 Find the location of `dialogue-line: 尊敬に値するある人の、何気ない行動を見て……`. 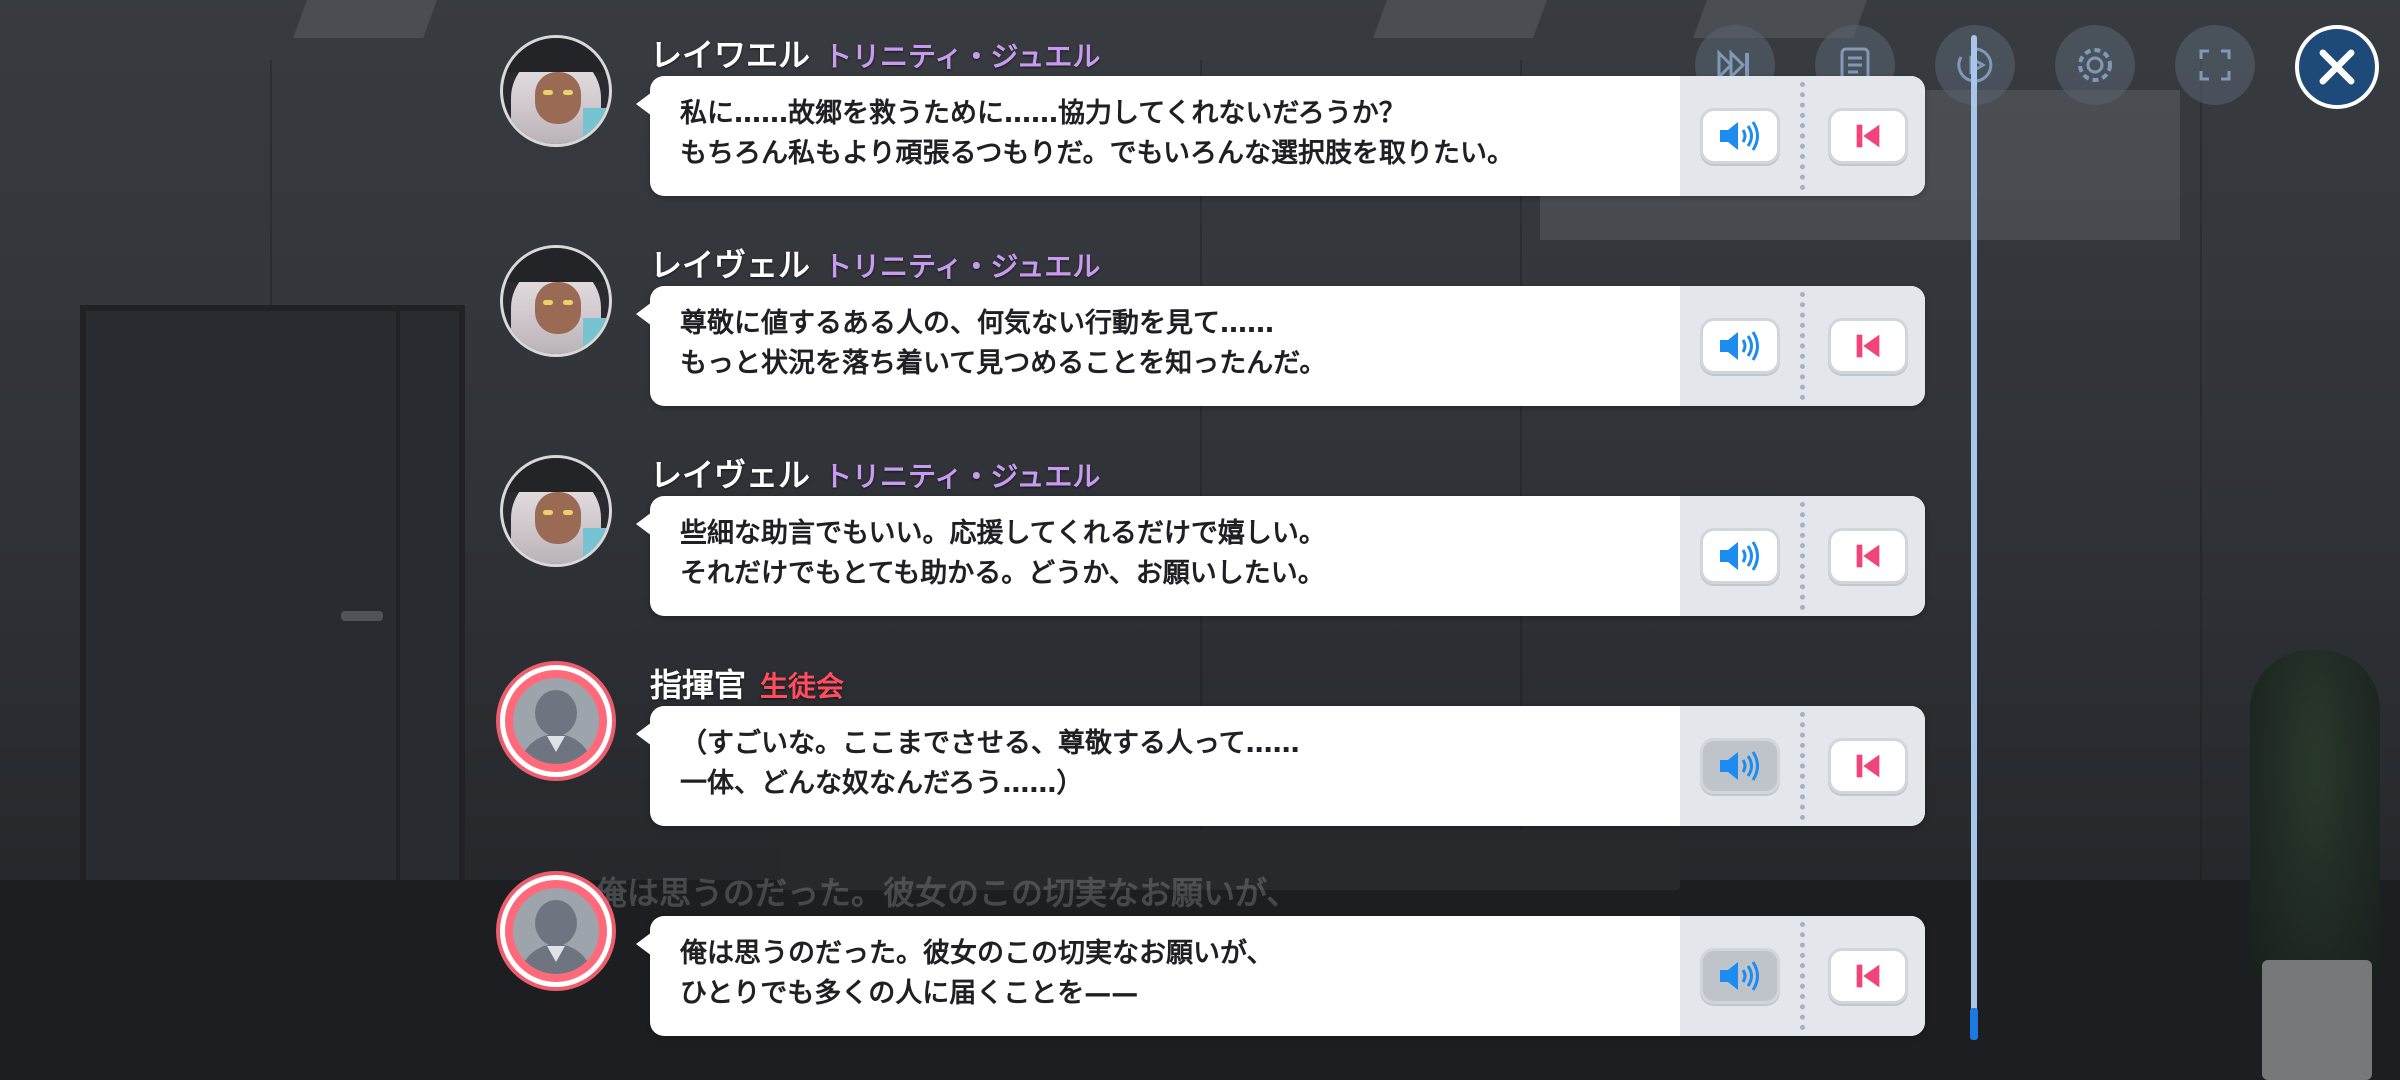

dialogue-line: 尊敬に値するある人の、何気ない行動を見て…… is located at coordinates (977, 323).